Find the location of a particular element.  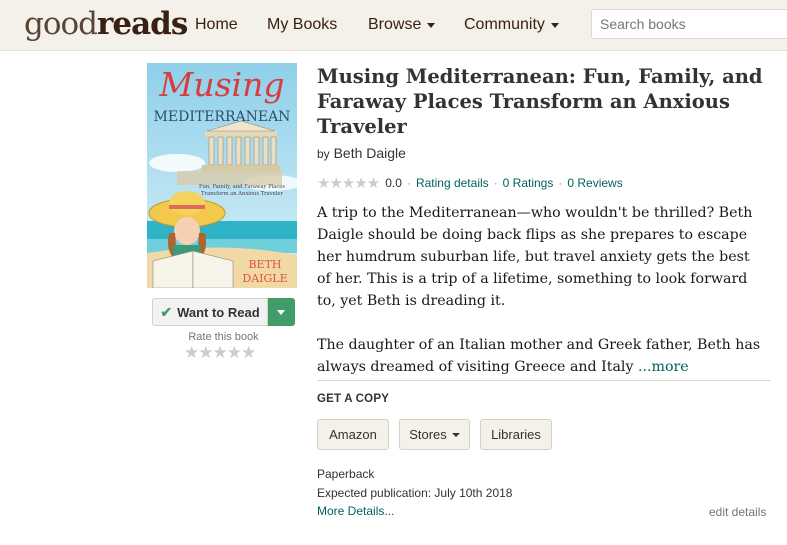

libraries-label: Libraries is located at coordinates (516, 434).